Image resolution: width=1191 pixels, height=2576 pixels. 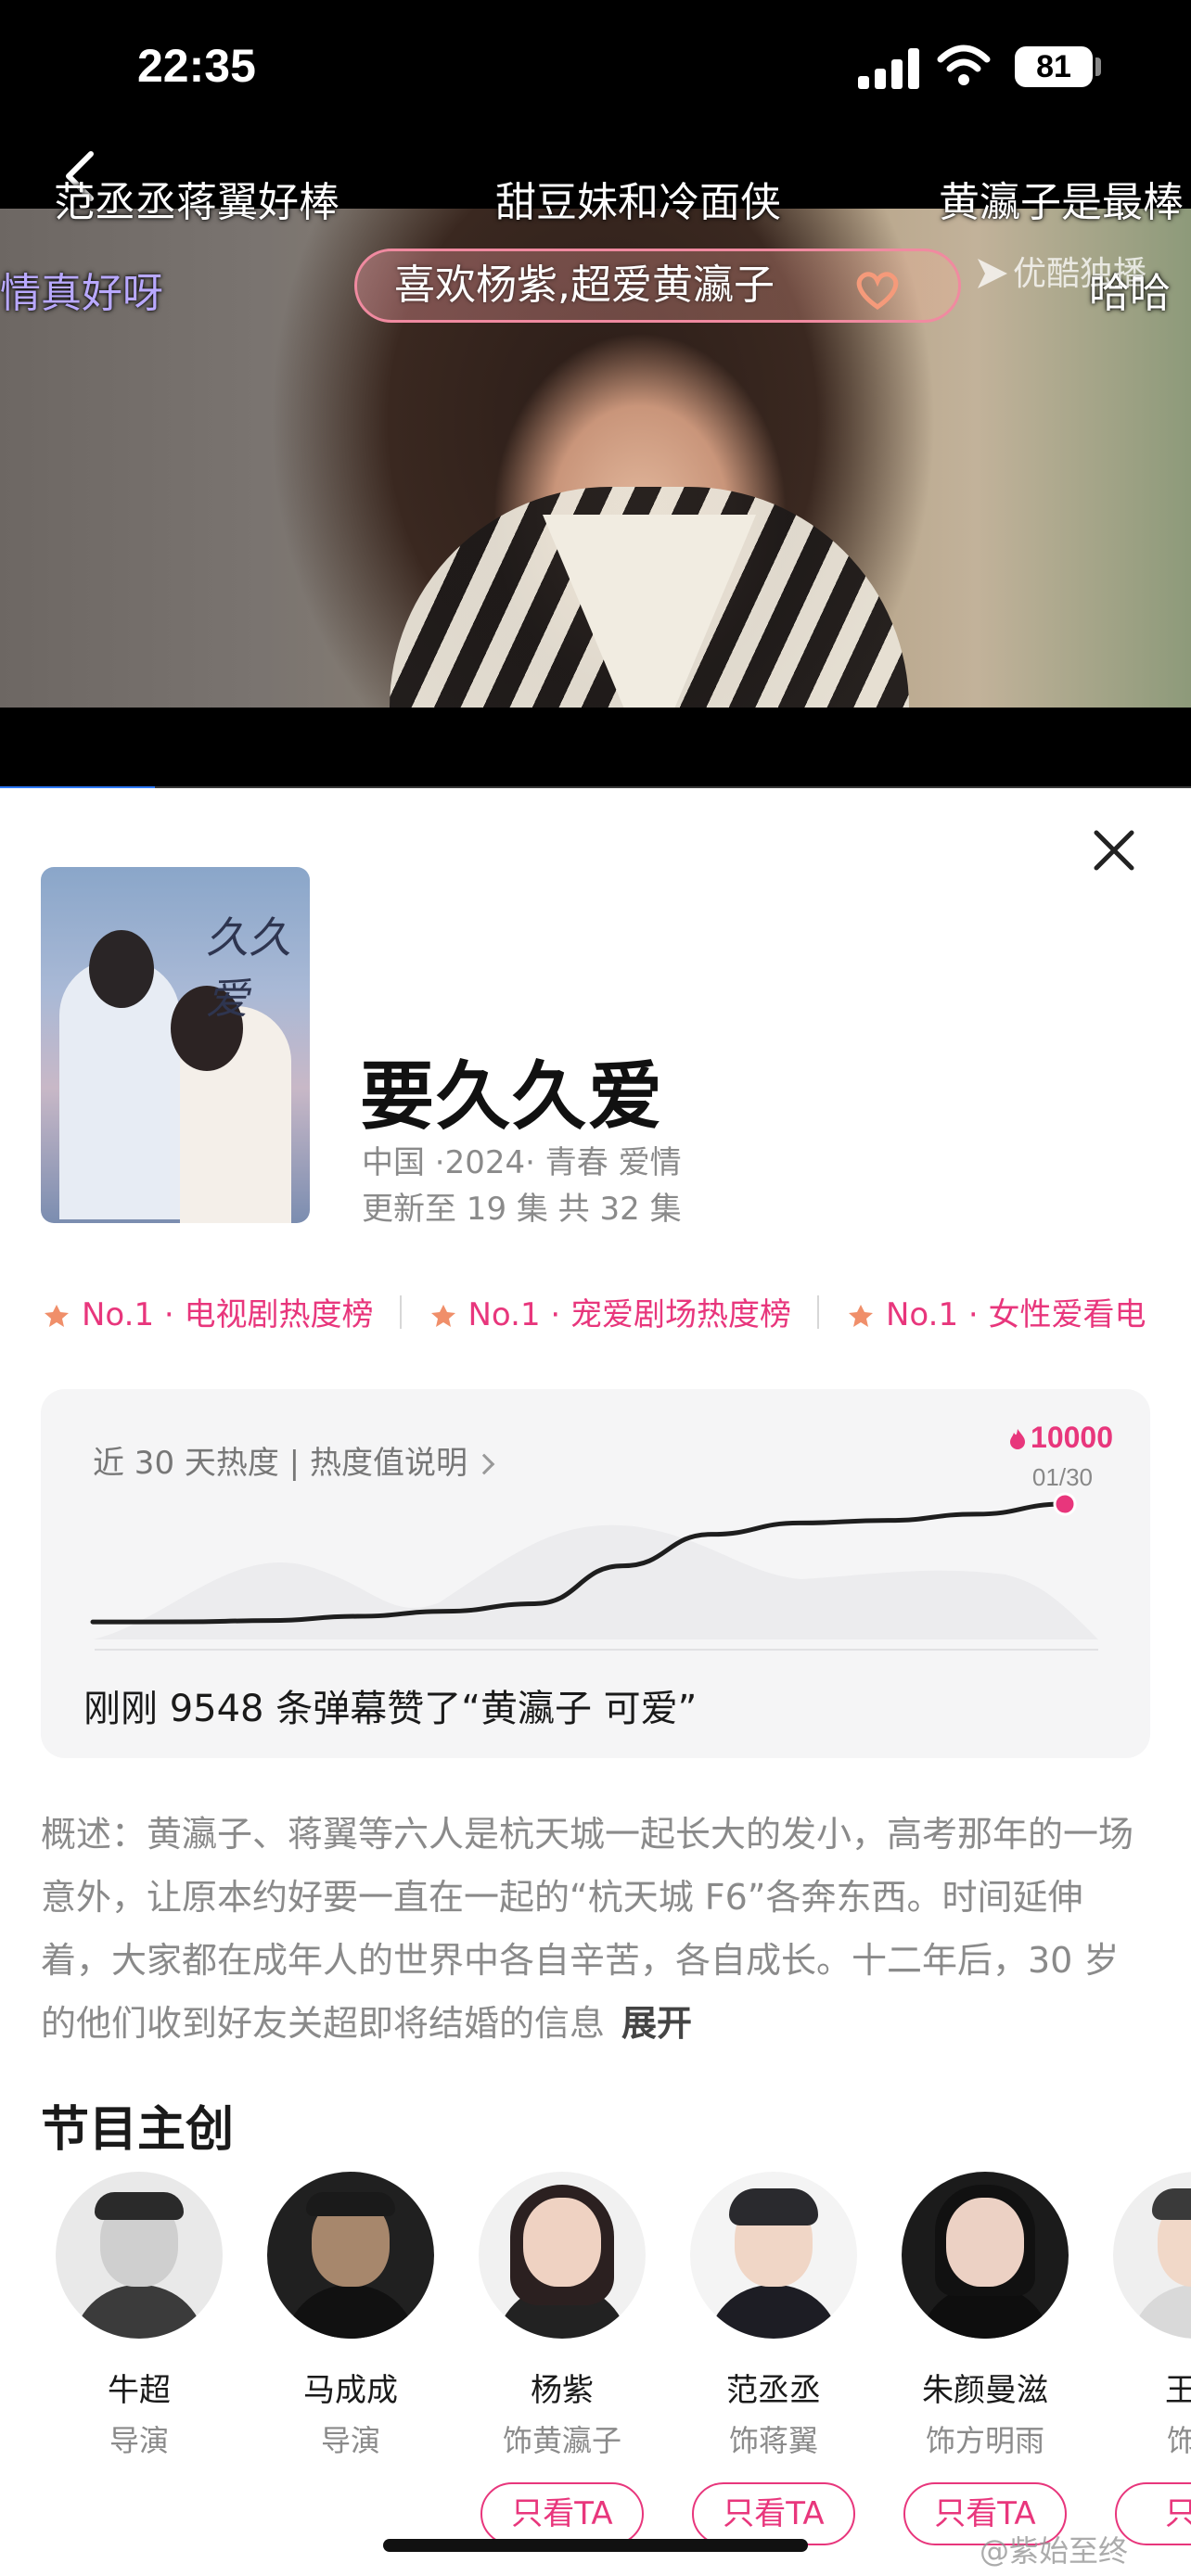 What do you see at coordinates (81, 293) in the screenshot?
I see `danmu-comment: 情真好呀` at bounding box center [81, 293].